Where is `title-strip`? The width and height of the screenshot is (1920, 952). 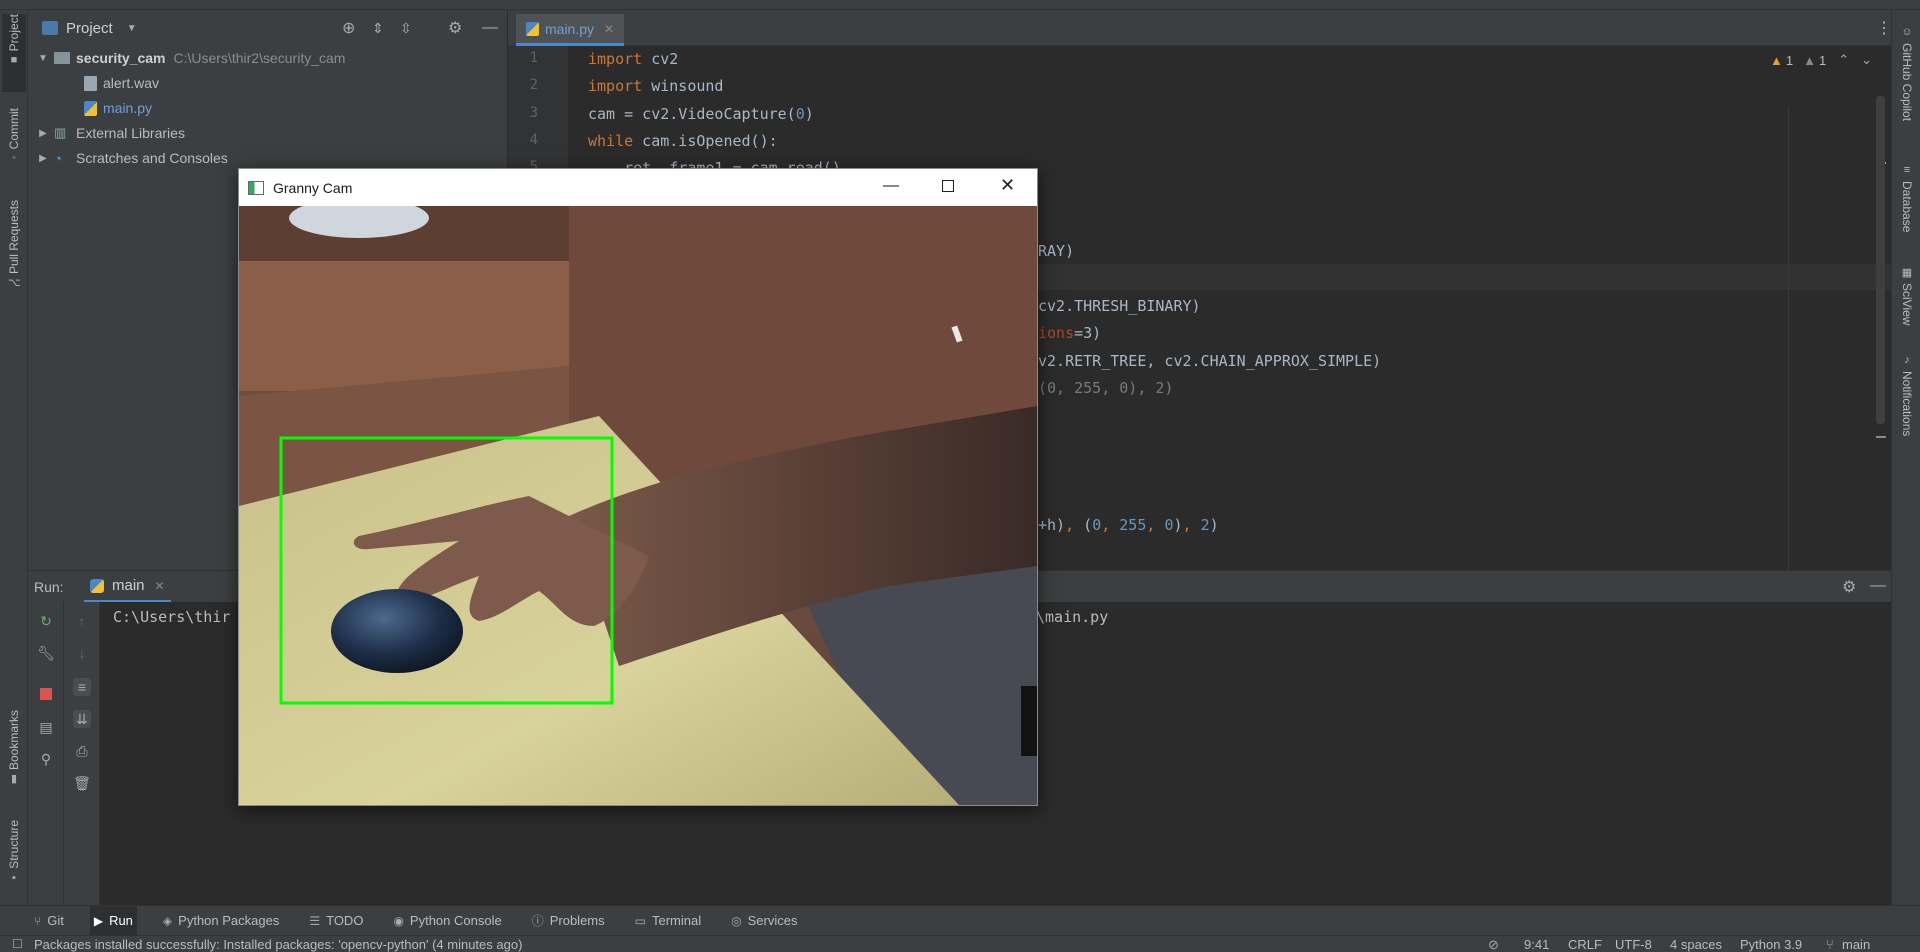 title-strip is located at coordinates (960, 5).